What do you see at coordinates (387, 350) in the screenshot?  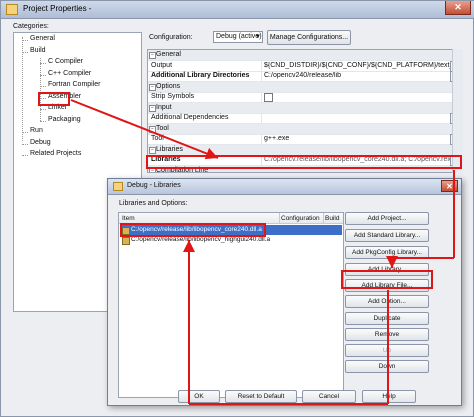 I see `up-button: Up` at bounding box center [387, 350].